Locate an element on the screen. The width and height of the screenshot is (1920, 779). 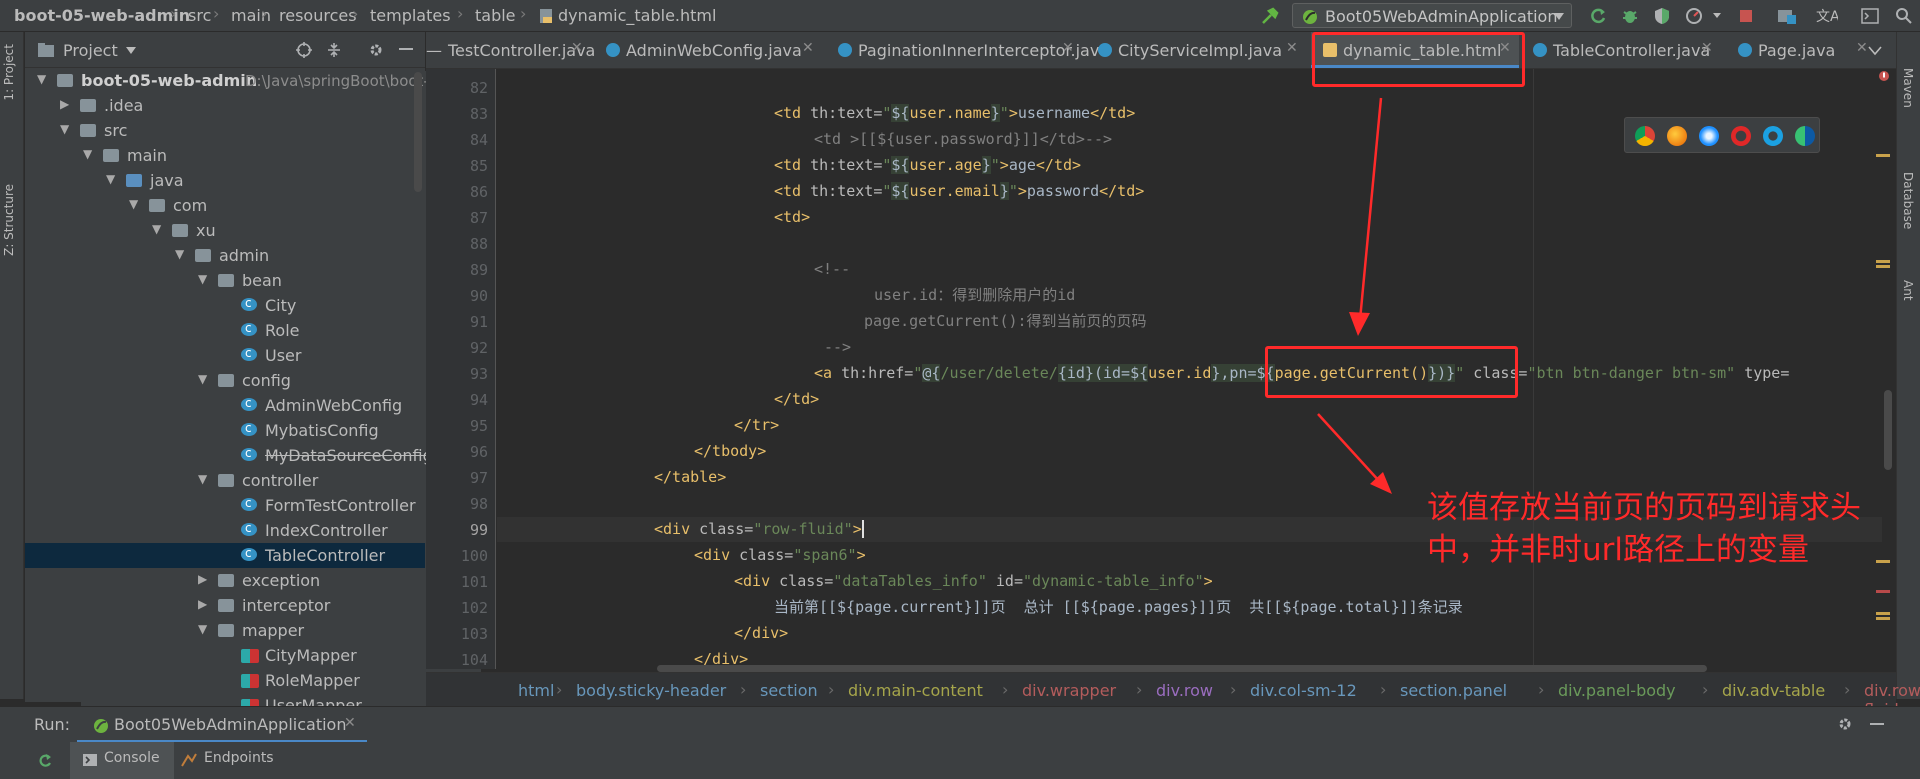
html-breadcrumb-item: section.panel is located at coordinates (1453, 690).